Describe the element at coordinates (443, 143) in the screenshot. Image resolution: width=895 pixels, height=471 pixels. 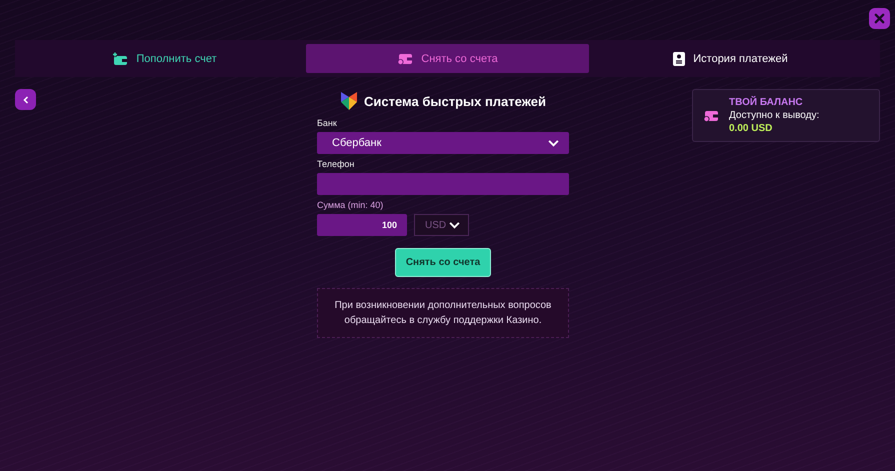
I see `bank-select: Сбербанк` at that location.